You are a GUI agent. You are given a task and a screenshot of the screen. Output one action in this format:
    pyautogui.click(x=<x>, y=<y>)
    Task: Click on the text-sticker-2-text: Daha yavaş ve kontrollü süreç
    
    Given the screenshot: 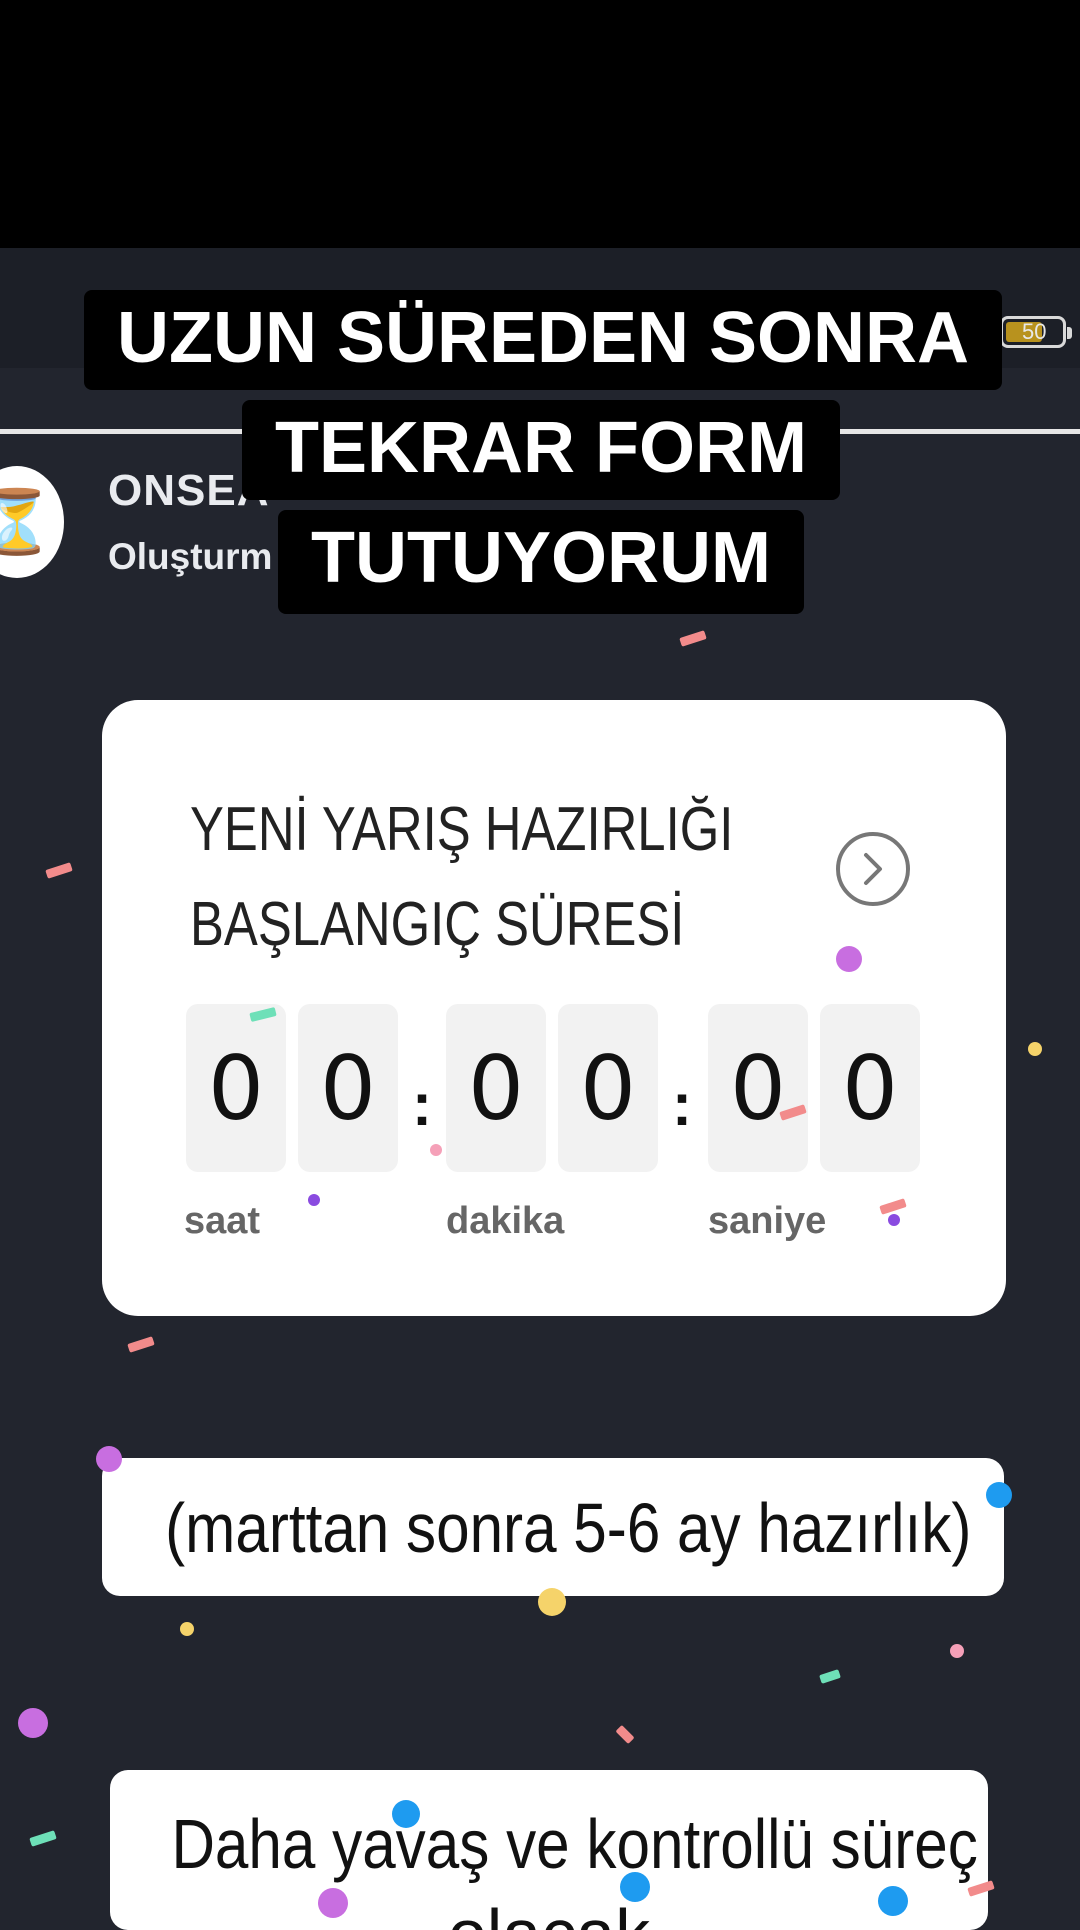 What is the action you would take?
    pyautogui.click(x=574, y=1844)
    